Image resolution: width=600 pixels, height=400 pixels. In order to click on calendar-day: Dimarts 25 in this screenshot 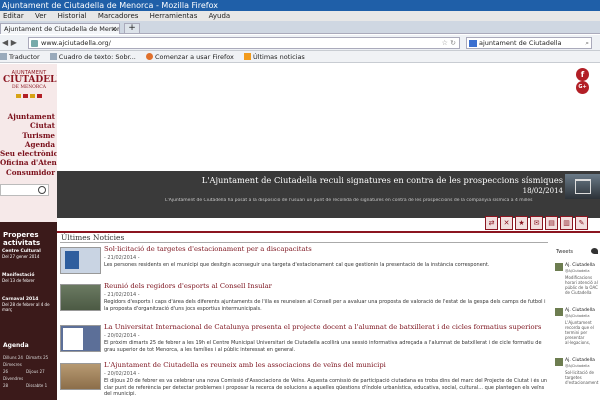, I will do `click(37, 357)`.